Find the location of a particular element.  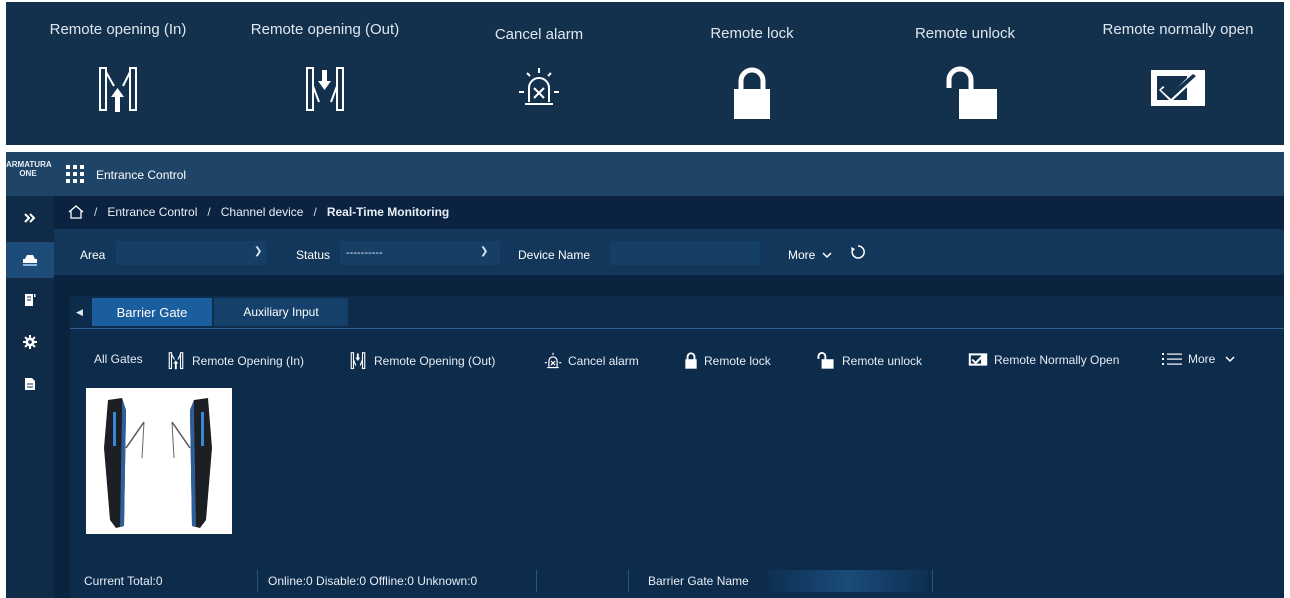

cancel-alarm-label: Cancel alarm is located at coordinates (603, 361).